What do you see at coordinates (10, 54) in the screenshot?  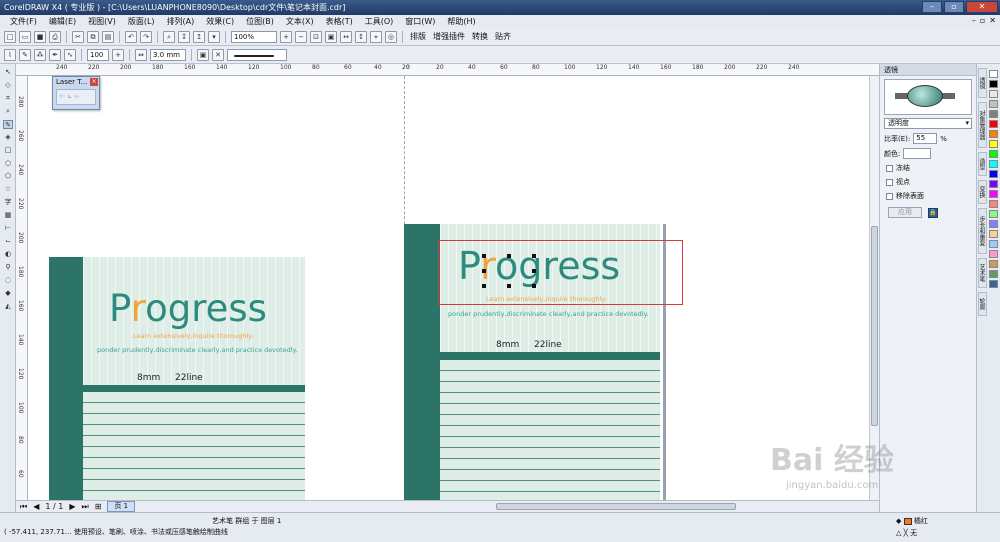 I see `preset-icon: ⌇` at bounding box center [10, 54].